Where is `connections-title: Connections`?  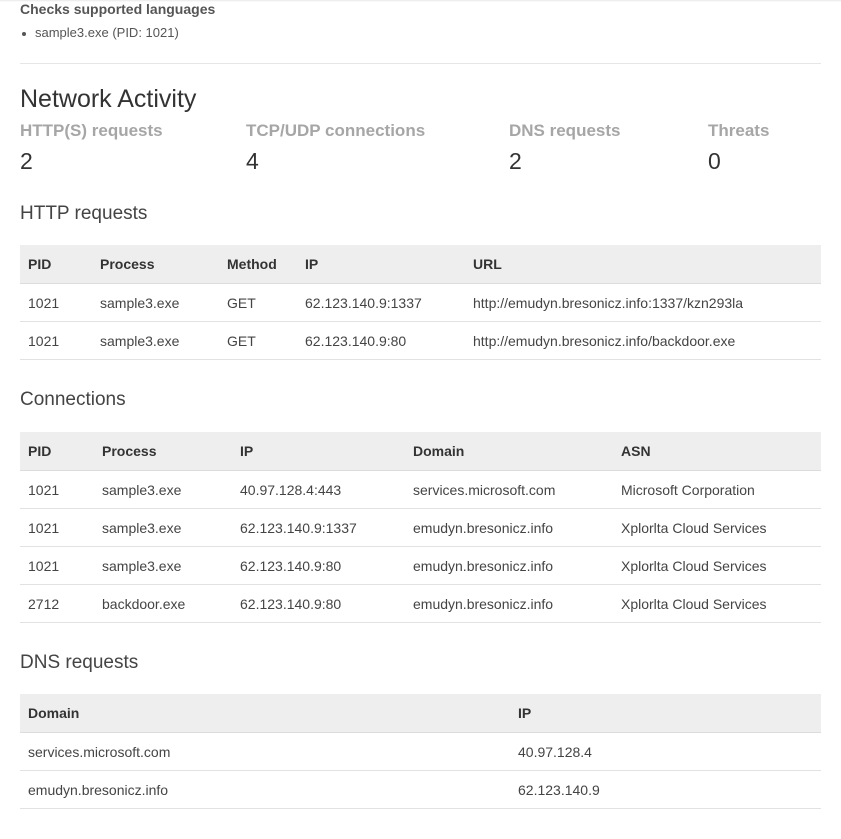
connections-title: Connections is located at coordinates (73, 399).